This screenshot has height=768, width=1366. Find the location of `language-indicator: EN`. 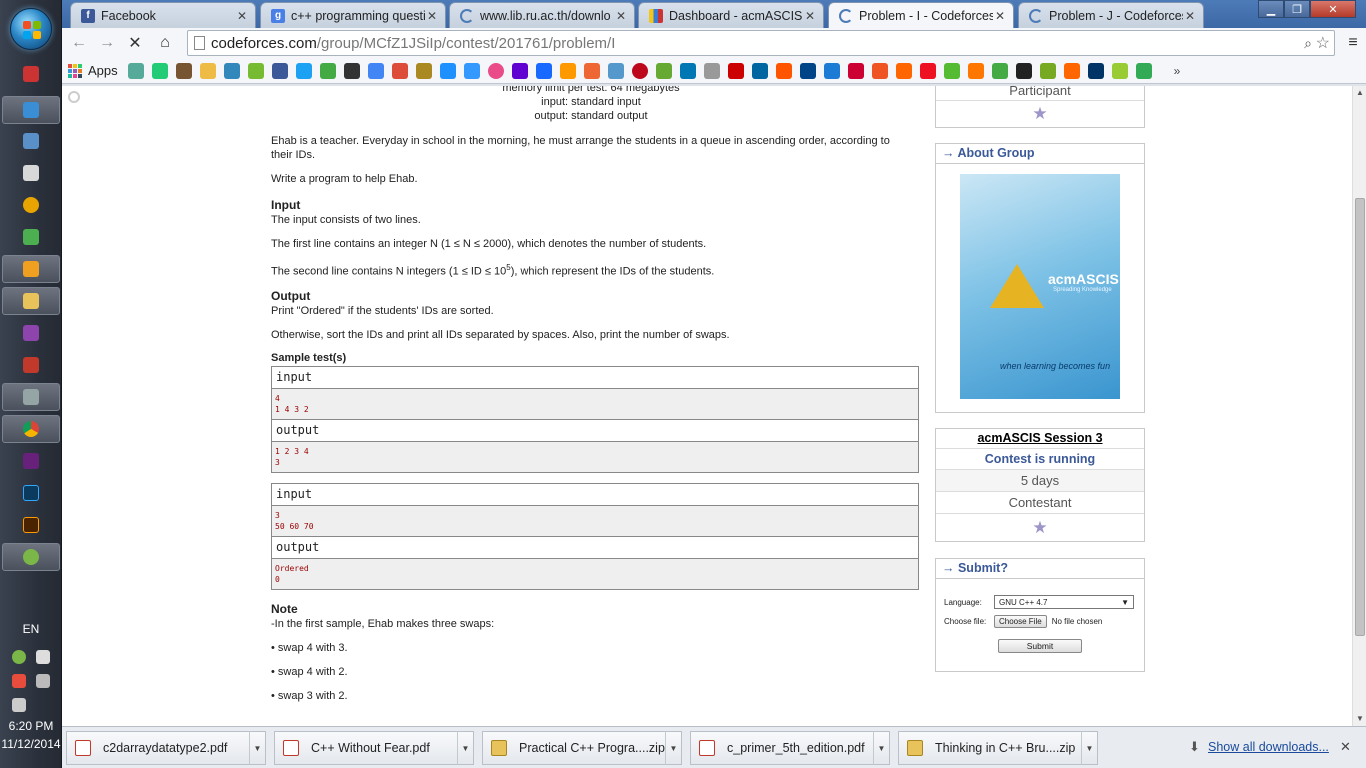

language-indicator: EN is located at coordinates (31, 629).